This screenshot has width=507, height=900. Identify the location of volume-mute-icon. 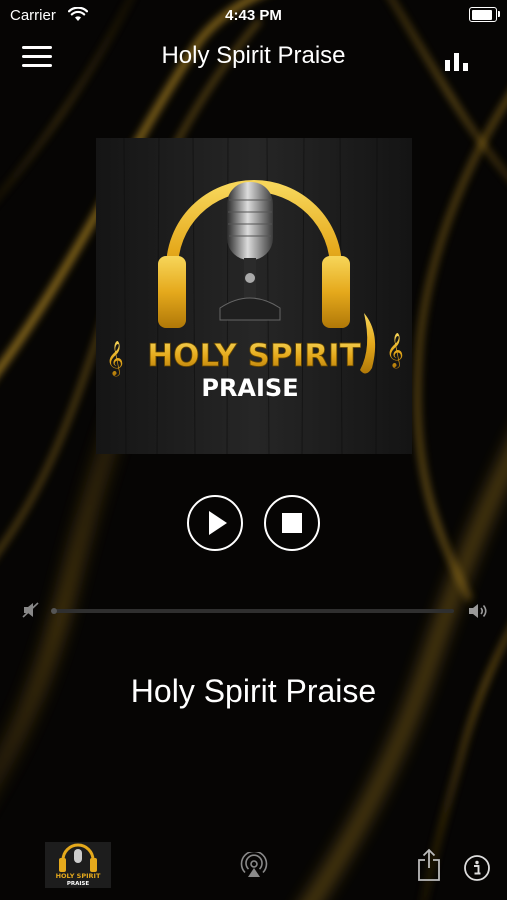
(30, 610).